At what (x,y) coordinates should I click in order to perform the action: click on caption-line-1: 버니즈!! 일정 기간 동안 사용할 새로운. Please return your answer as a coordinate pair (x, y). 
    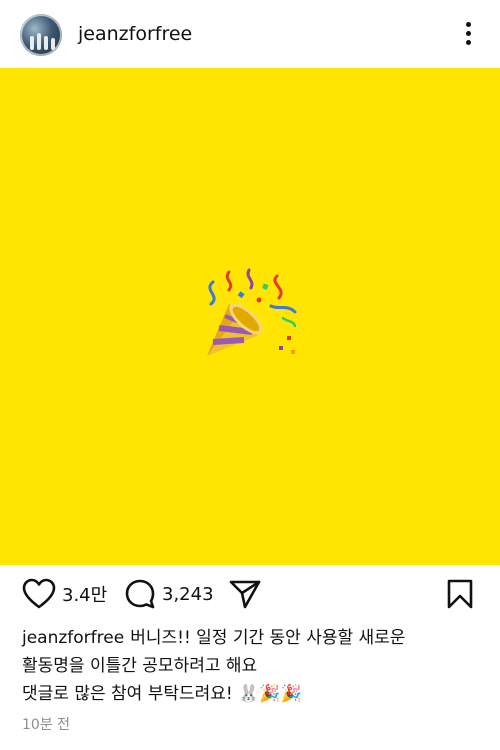
    Looking at the image, I should click on (268, 638).